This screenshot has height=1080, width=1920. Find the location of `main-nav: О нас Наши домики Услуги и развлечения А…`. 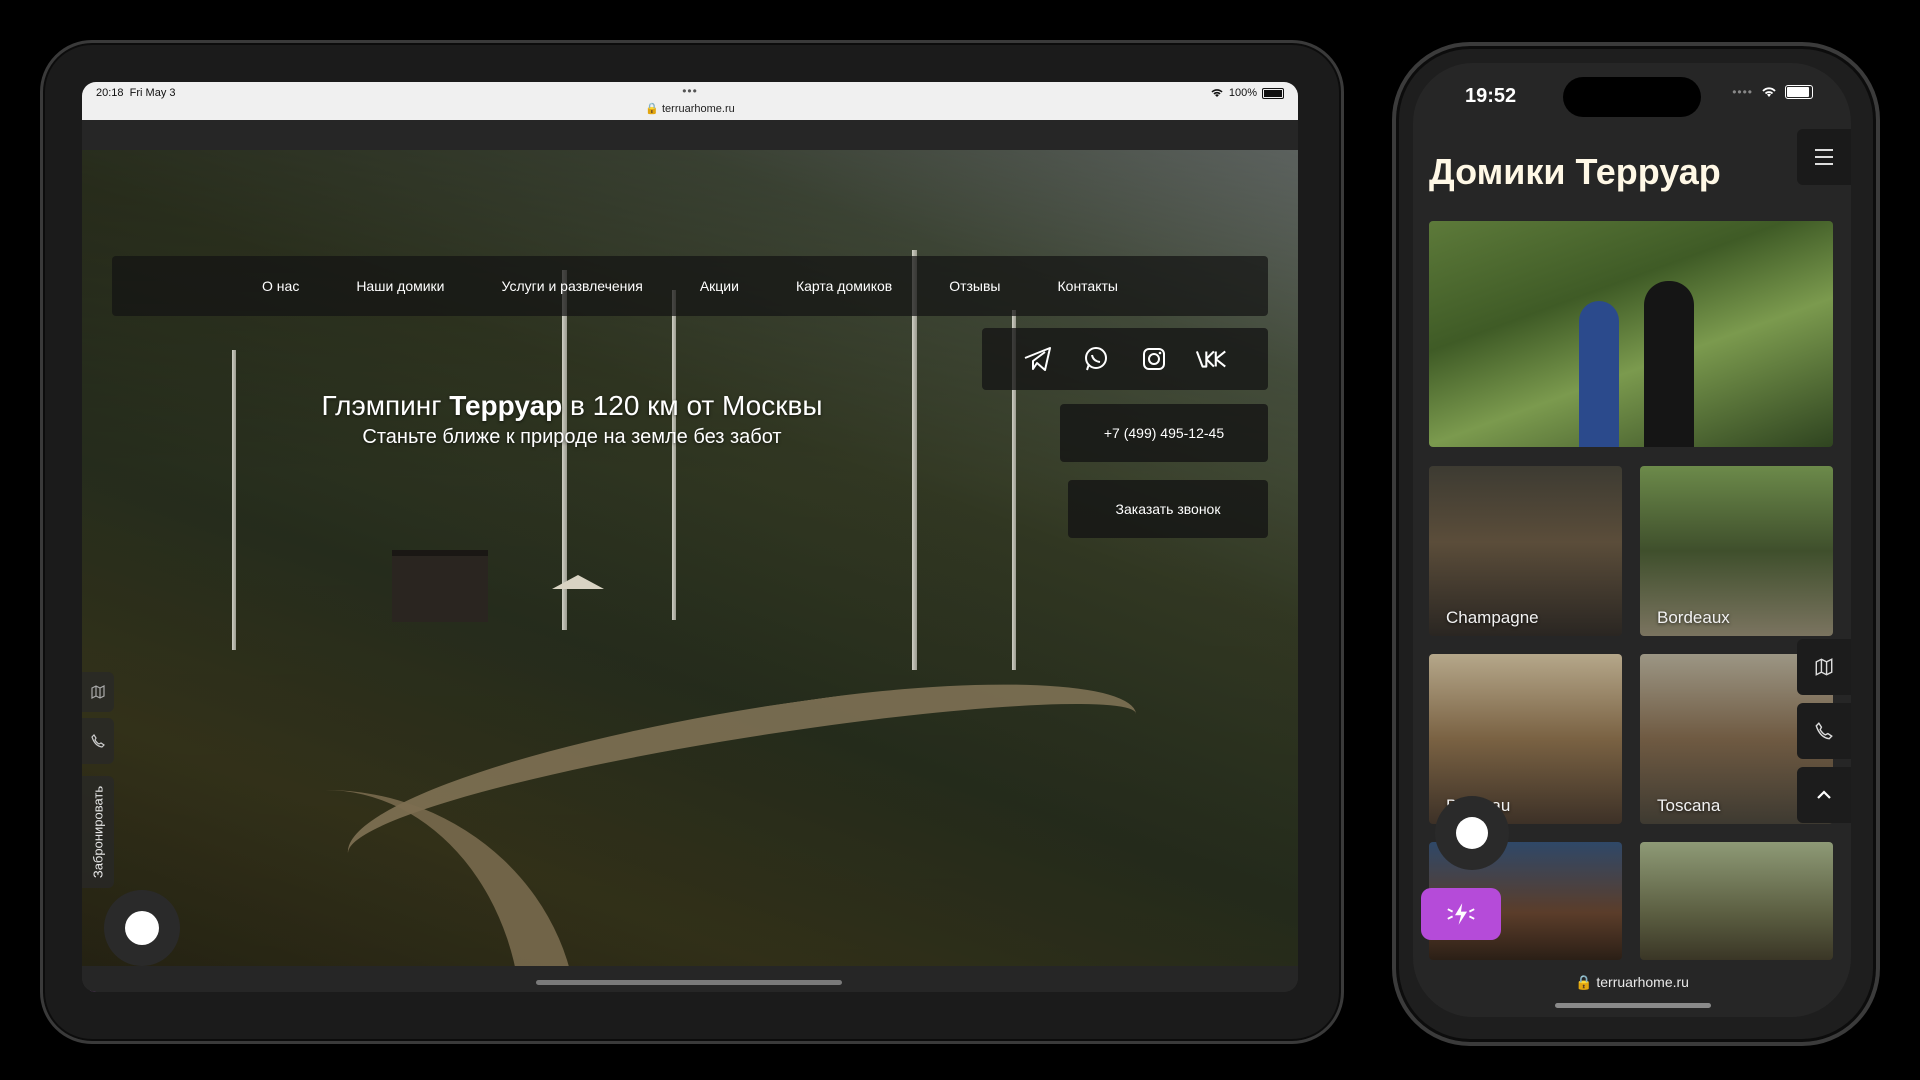

main-nav: О нас Наши домики Услуги и развлечения А… is located at coordinates (690, 286).